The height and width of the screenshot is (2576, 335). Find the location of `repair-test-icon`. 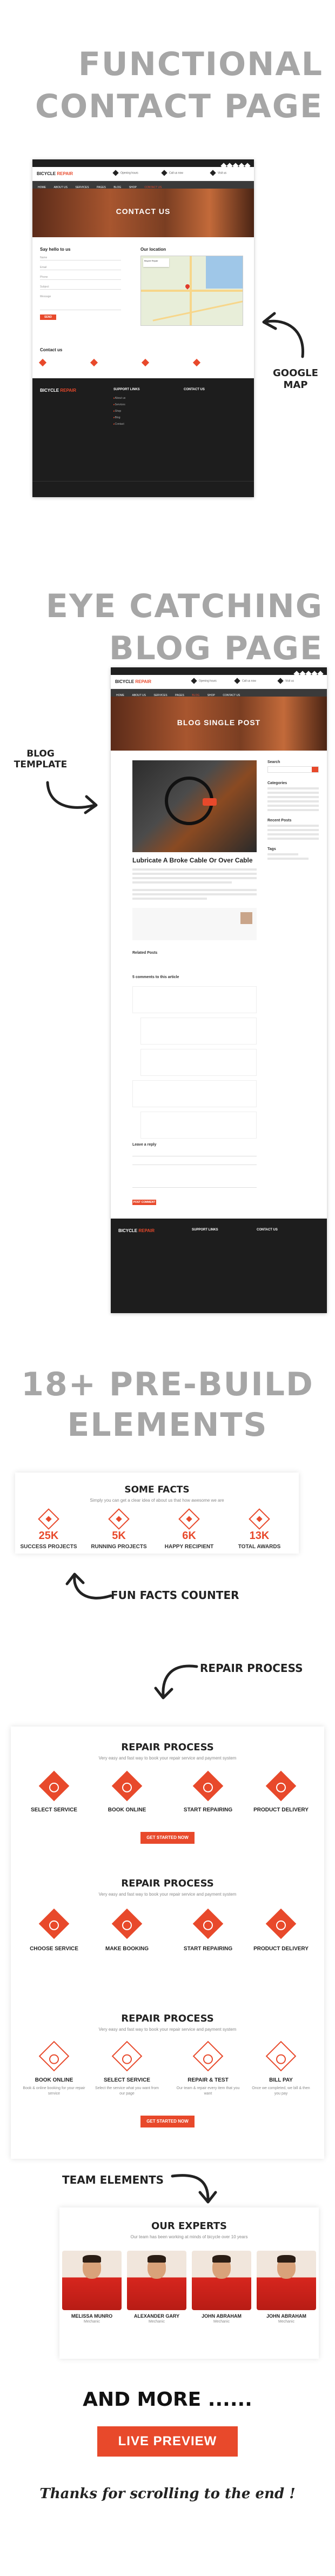

repair-test-icon is located at coordinates (208, 2056).